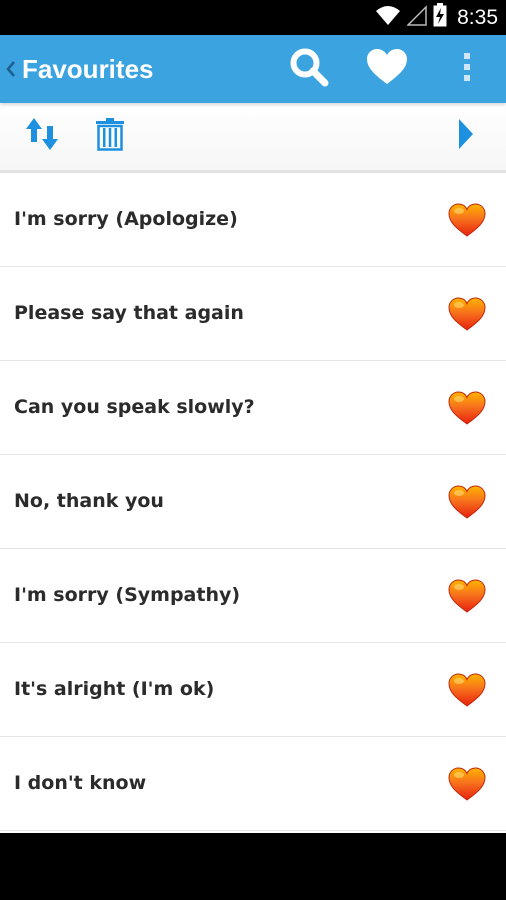 This screenshot has height=900, width=506. I want to click on list-item: I'm sorry (Sympathy), so click(253, 596).